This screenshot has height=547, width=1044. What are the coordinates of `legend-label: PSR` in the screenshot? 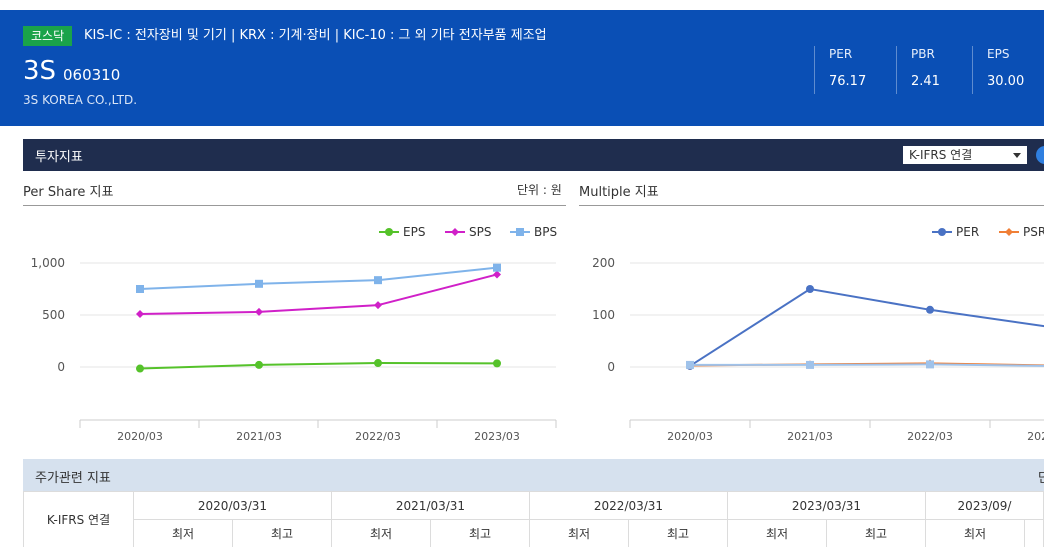 It's located at (1033, 232).